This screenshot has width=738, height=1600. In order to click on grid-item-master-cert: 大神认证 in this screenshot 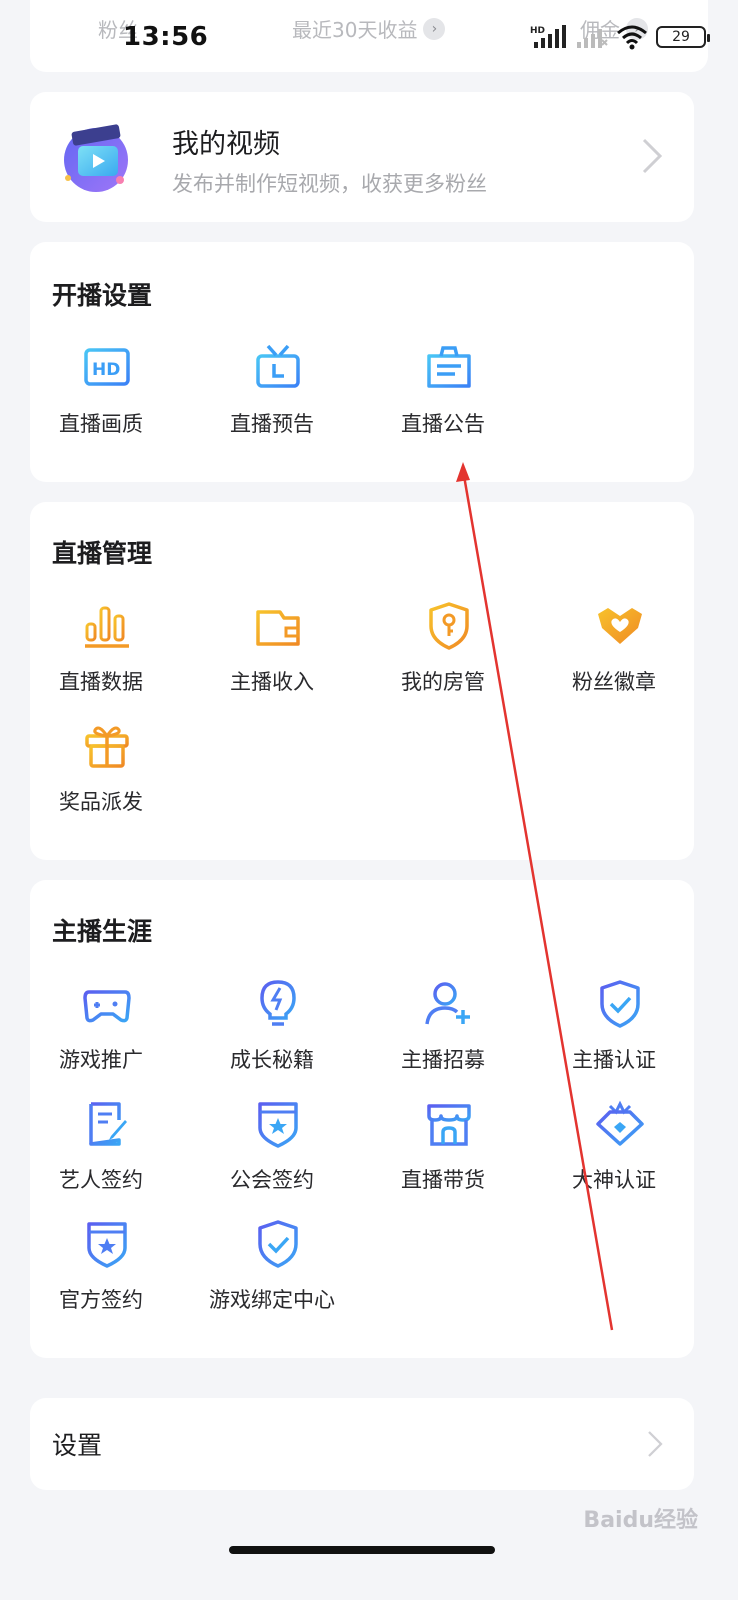, I will do `click(614, 1153)`.